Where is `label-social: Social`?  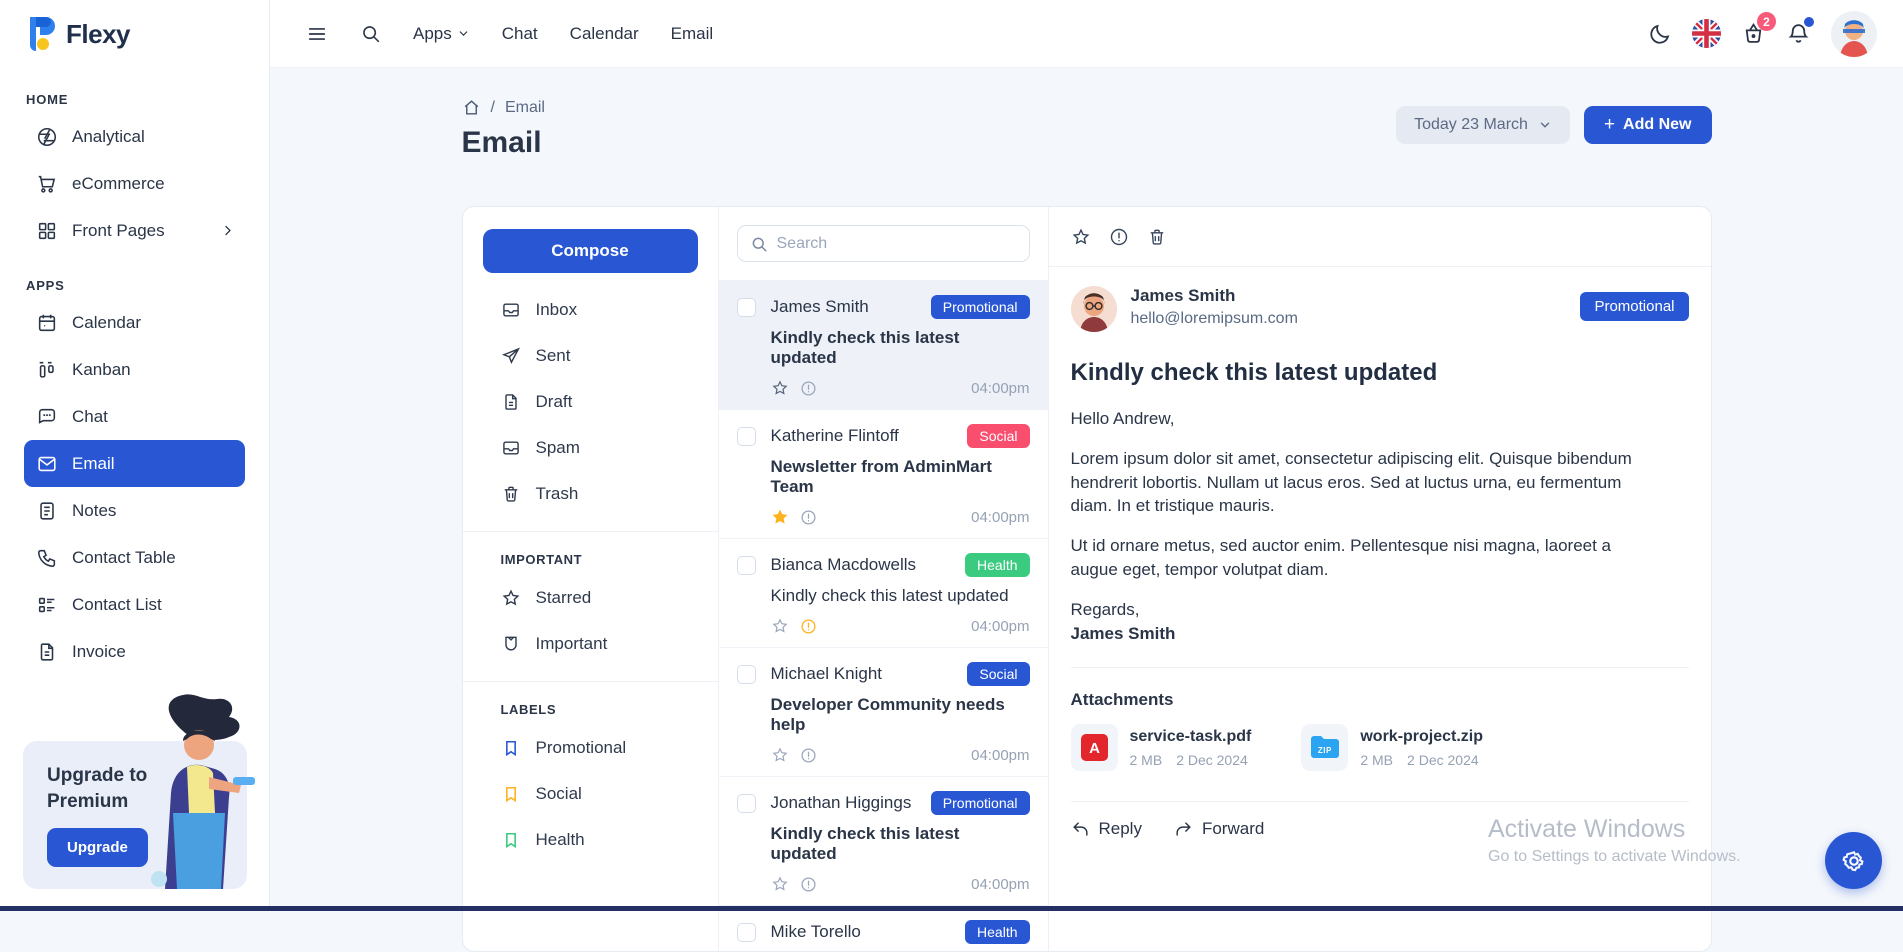
label-social: Social is located at coordinates (590, 794).